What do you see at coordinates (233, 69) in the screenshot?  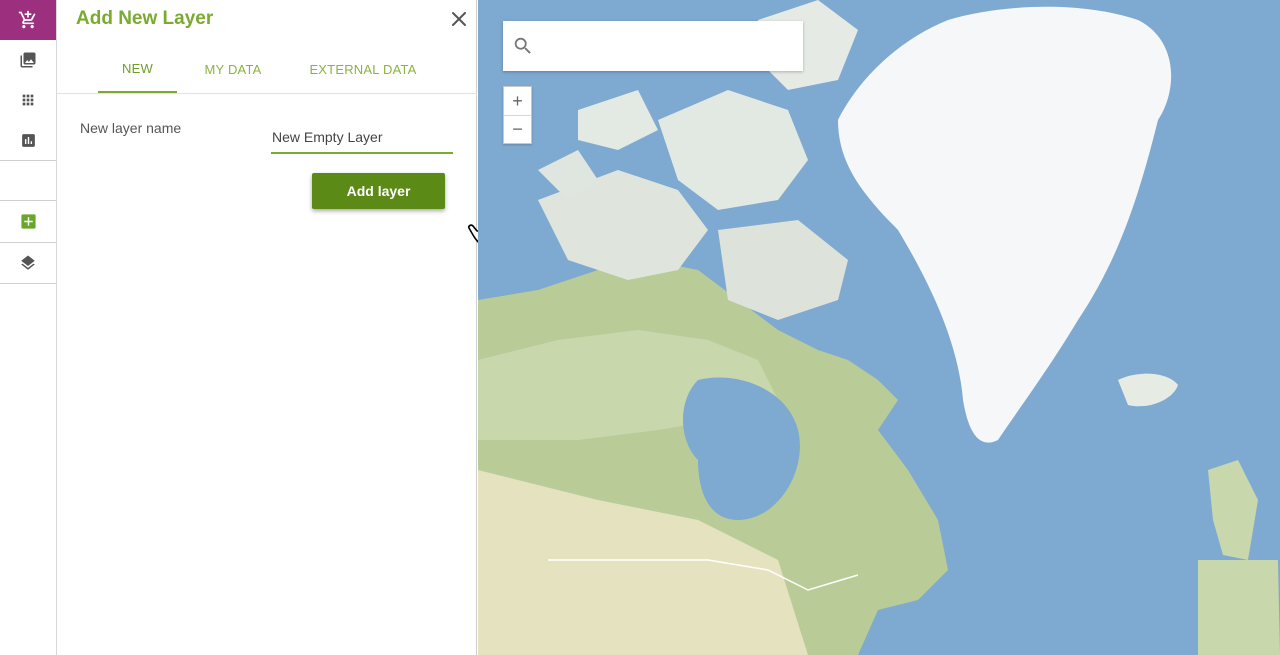 I see `tab-my-data: MY DATA` at bounding box center [233, 69].